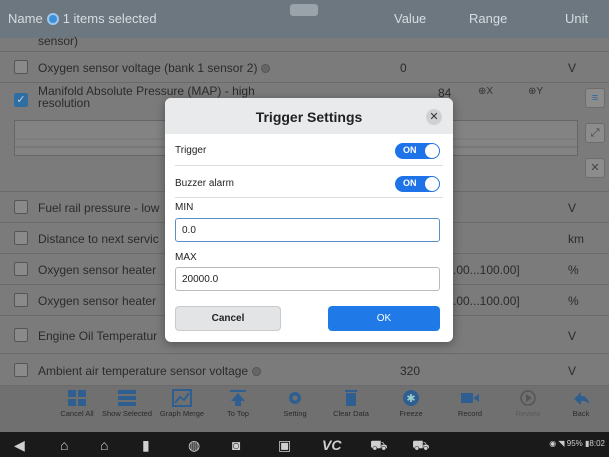 This screenshot has height=457, width=609. I want to click on fullscreen-icon: ⤢, so click(595, 133).